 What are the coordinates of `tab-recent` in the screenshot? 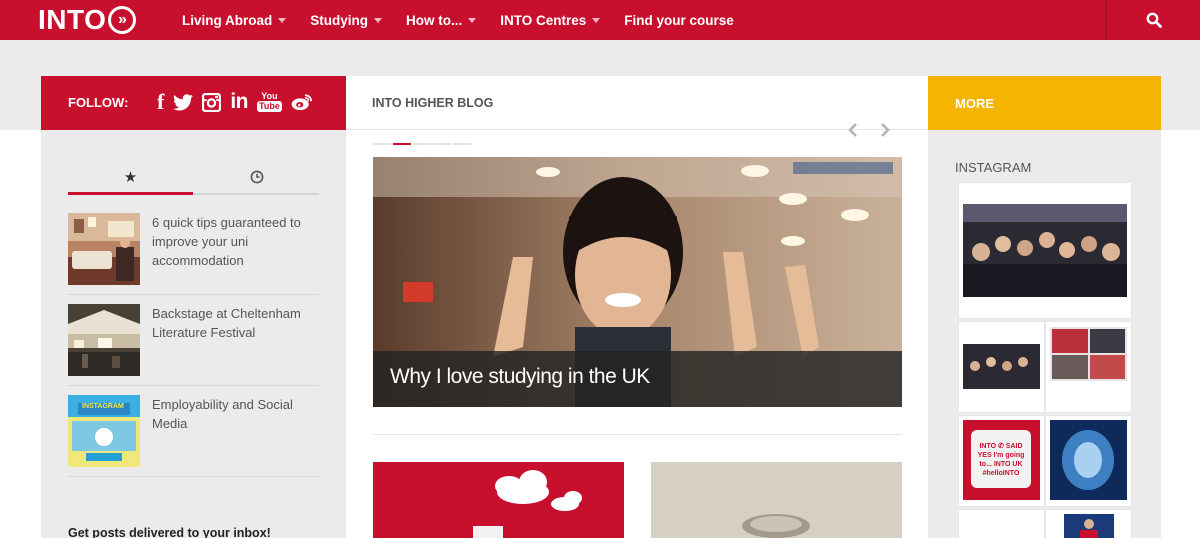 It's located at (256, 177).